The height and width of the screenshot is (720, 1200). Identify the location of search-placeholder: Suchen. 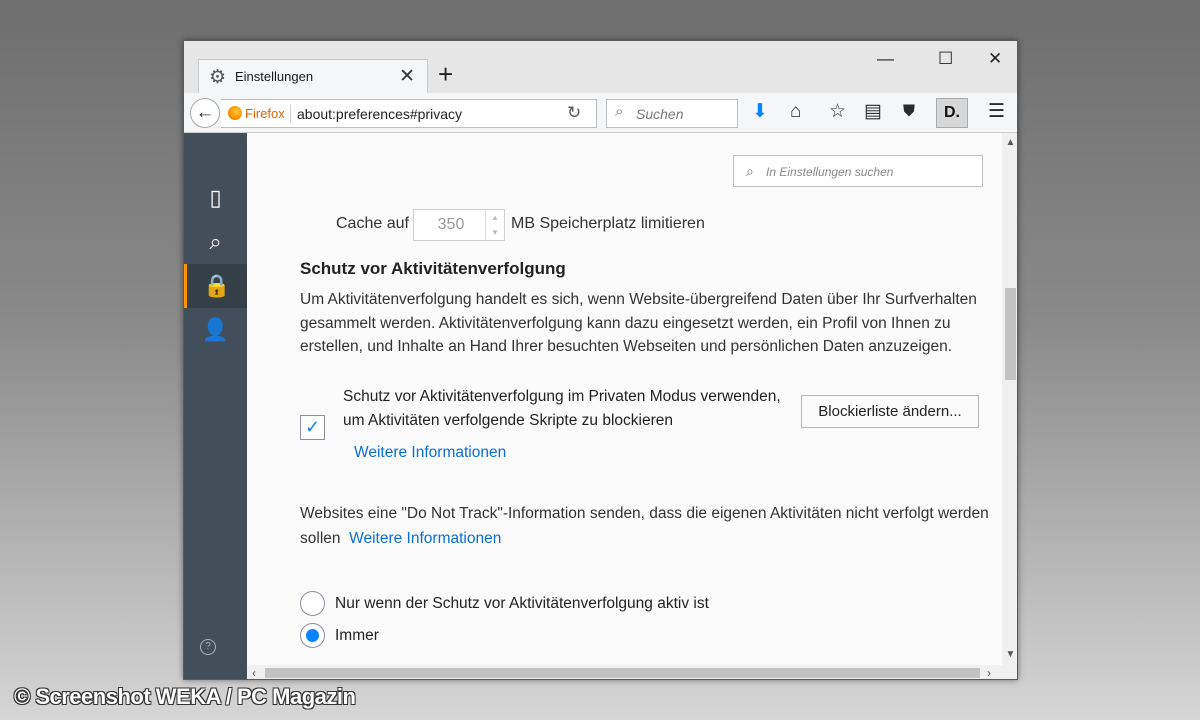
(660, 114).